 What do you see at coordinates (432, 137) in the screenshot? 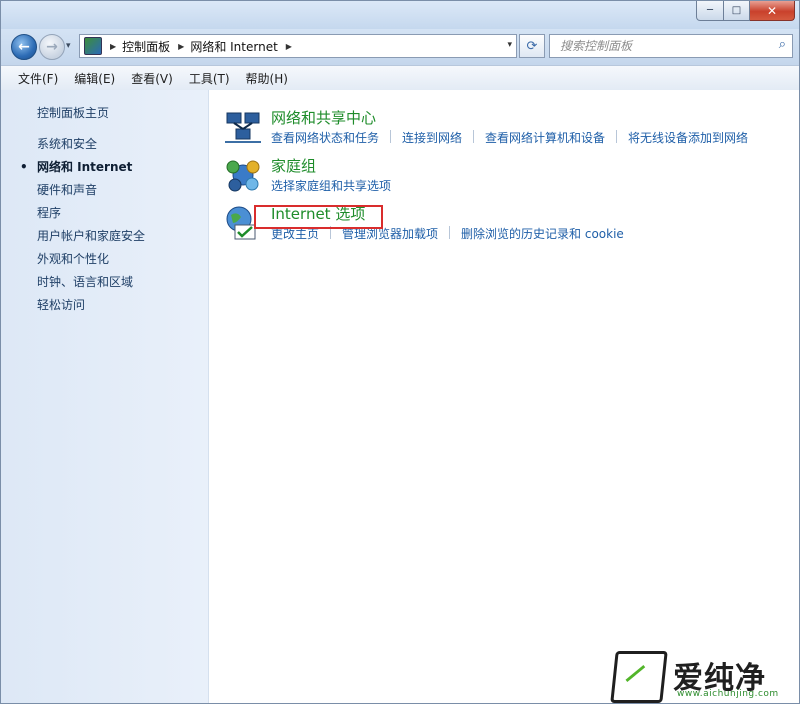
I see `link-connect-network: 连接到网络` at bounding box center [432, 137].